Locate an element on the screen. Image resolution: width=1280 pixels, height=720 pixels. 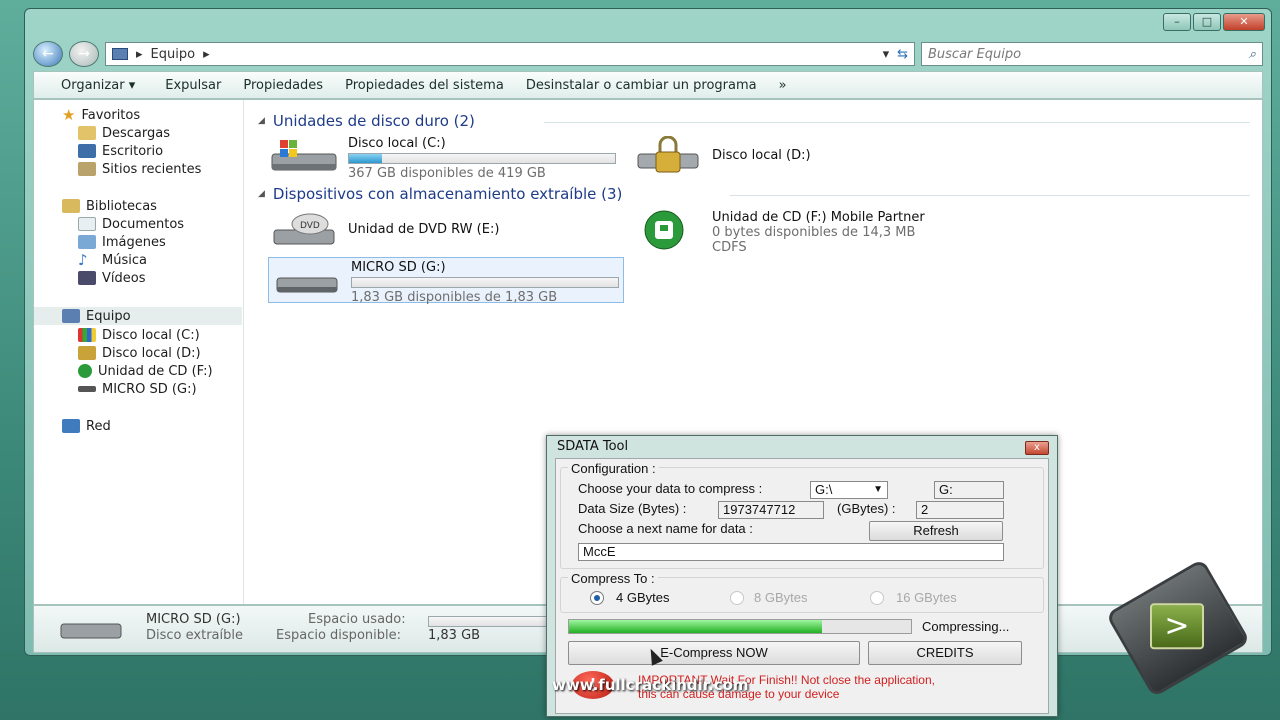
window-controls: – □ ✕ is located at coordinates (1214, 22).